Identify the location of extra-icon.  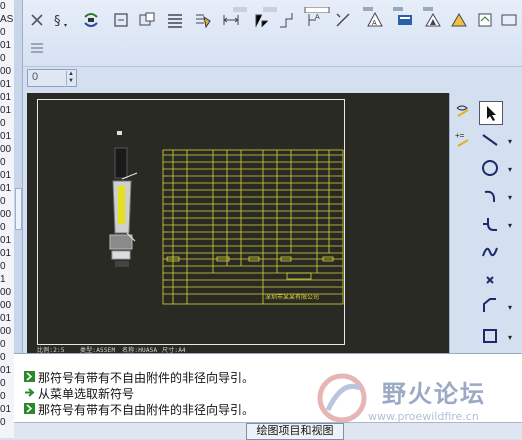
(509, 20).